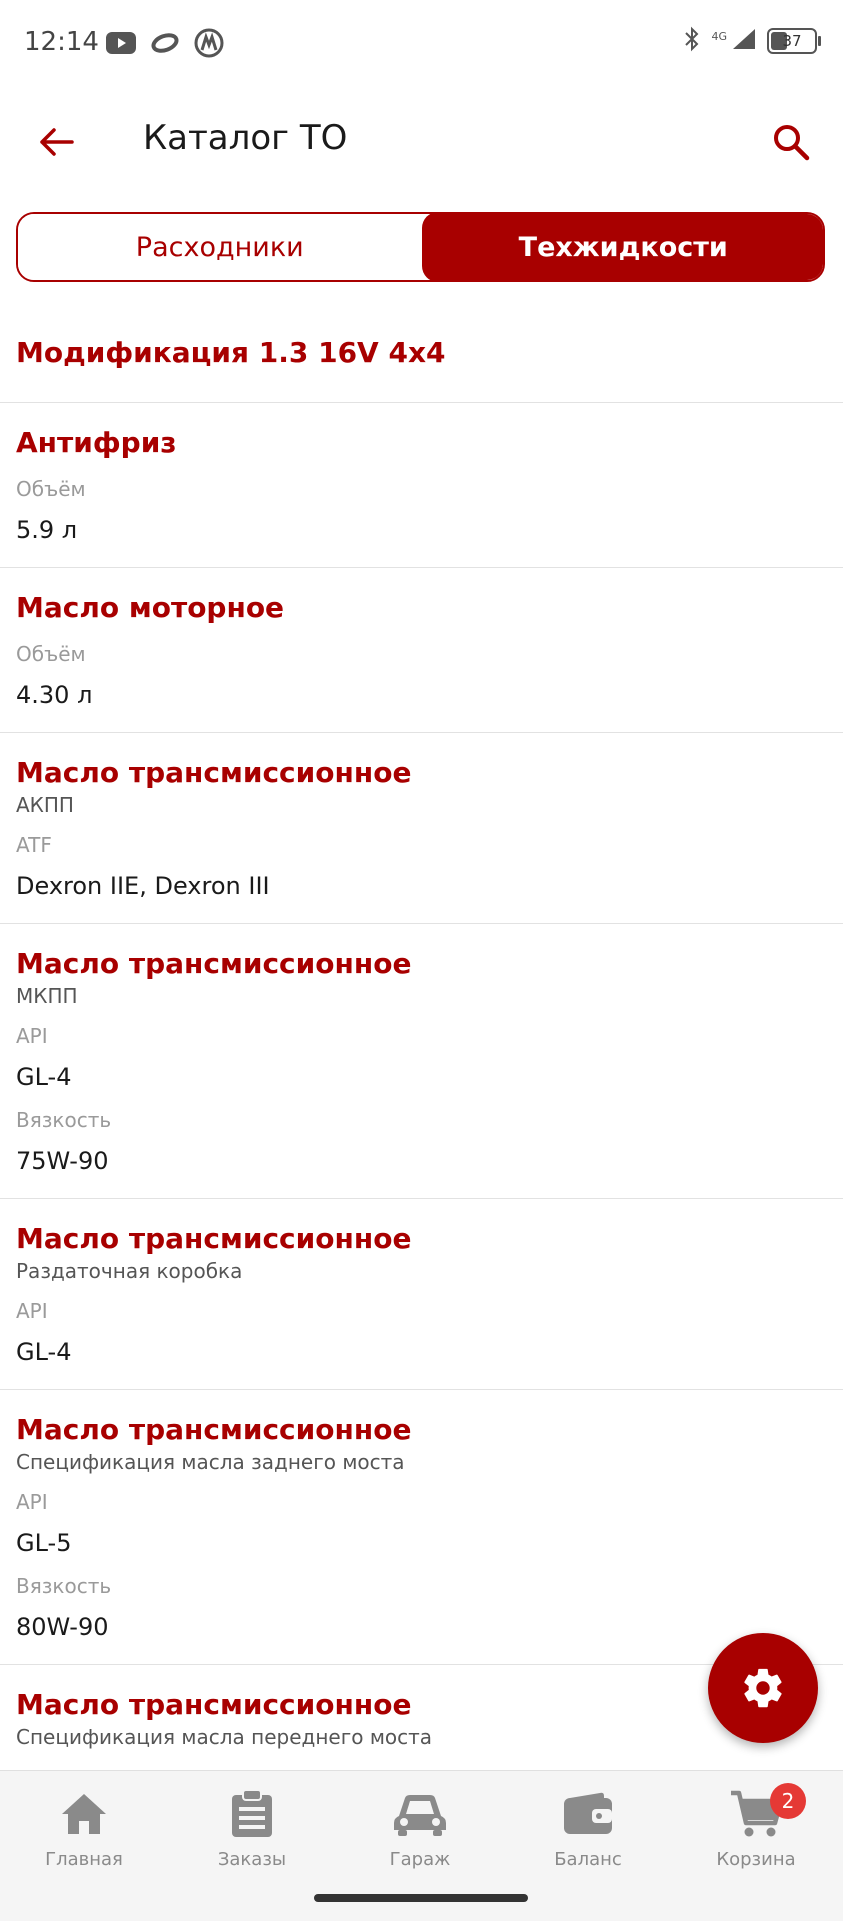  What do you see at coordinates (54, 695) in the screenshot?
I see `prop-value: 4.30 л` at bounding box center [54, 695].